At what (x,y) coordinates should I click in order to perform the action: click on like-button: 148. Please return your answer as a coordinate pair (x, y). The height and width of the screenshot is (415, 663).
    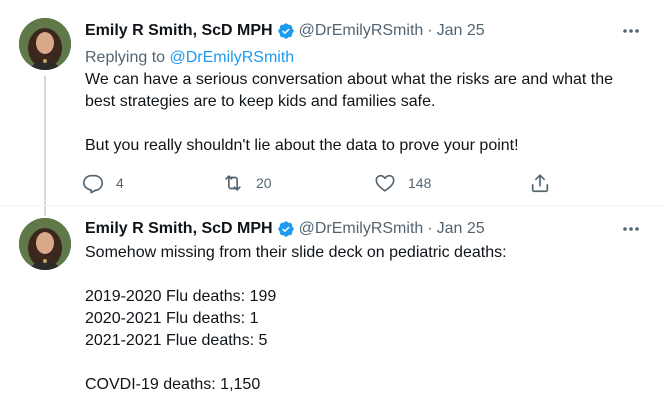
    Looking at the image, I should click on (402, 183).